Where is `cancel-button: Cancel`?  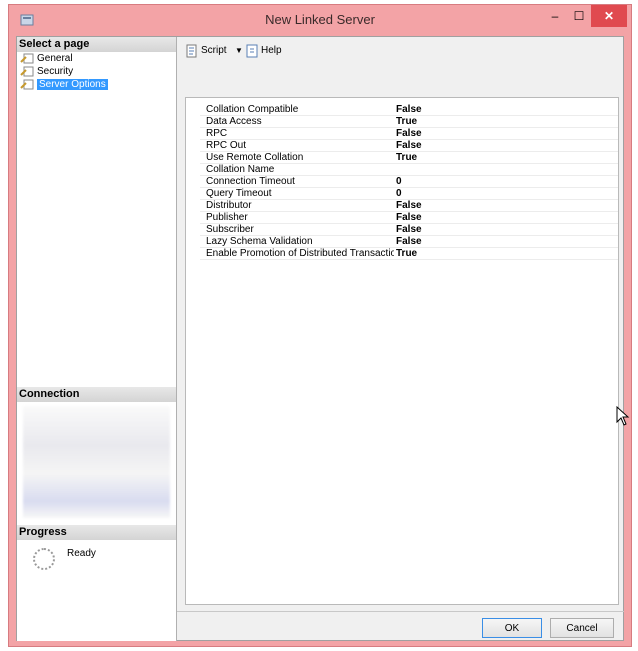 cancel-button: Cancel is located at coordinates (582, 628).